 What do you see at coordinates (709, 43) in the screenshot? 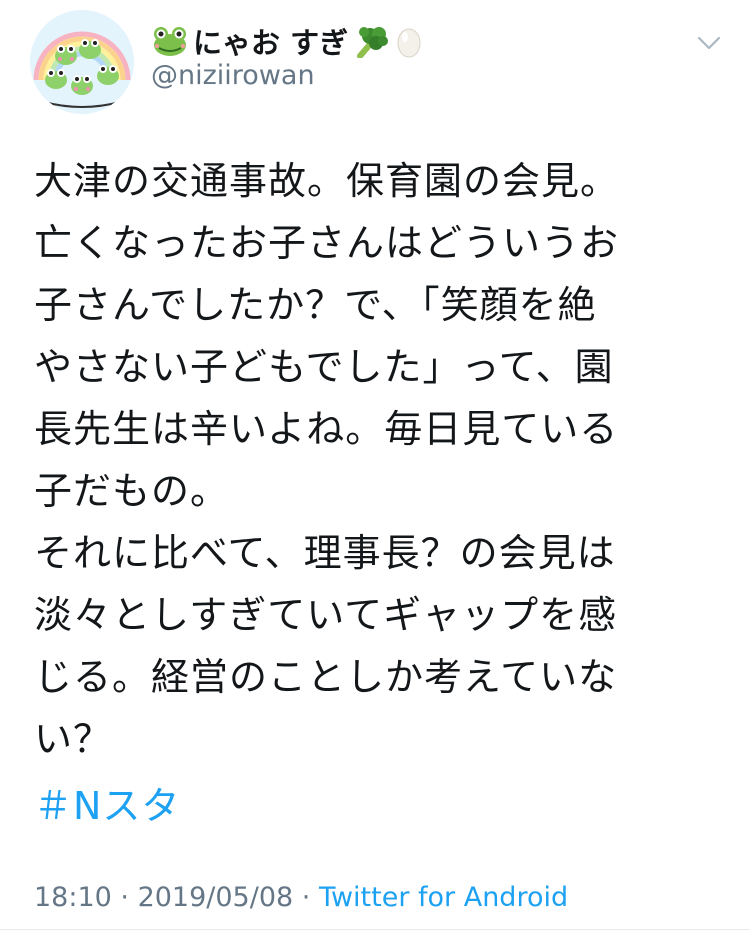
I see `chevron-down-icon` at bounding box center [709, 43].